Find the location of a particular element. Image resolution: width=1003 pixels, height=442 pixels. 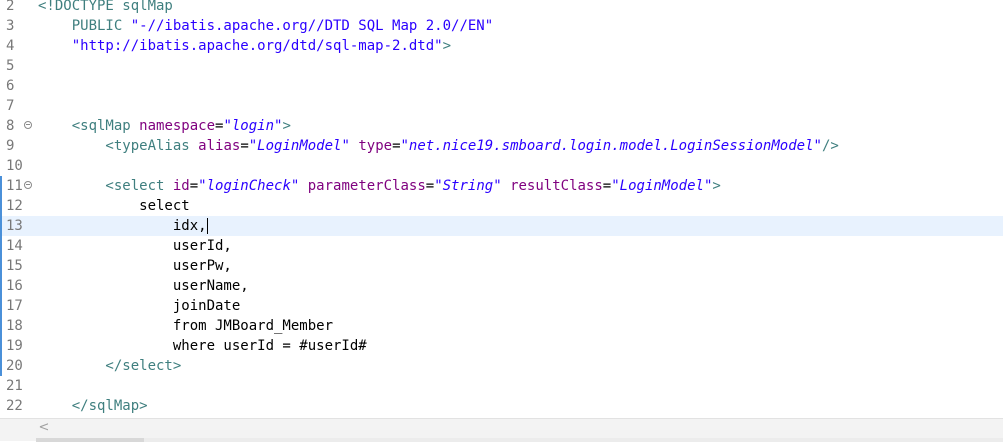

code-line: 12 select is located at coordinates (501, 206).